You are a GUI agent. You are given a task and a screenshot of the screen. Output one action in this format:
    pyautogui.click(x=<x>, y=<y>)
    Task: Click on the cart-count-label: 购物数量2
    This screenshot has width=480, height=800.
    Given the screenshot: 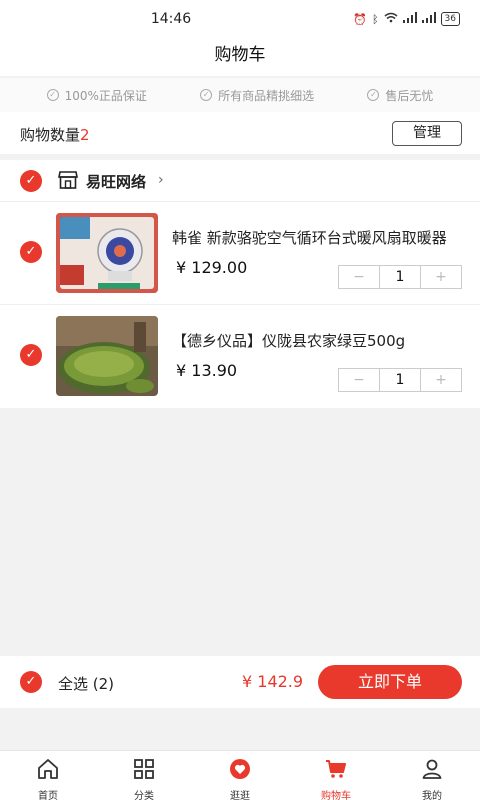 What is the action you would take?
    pyautogui.click(x=55, y=134)
    